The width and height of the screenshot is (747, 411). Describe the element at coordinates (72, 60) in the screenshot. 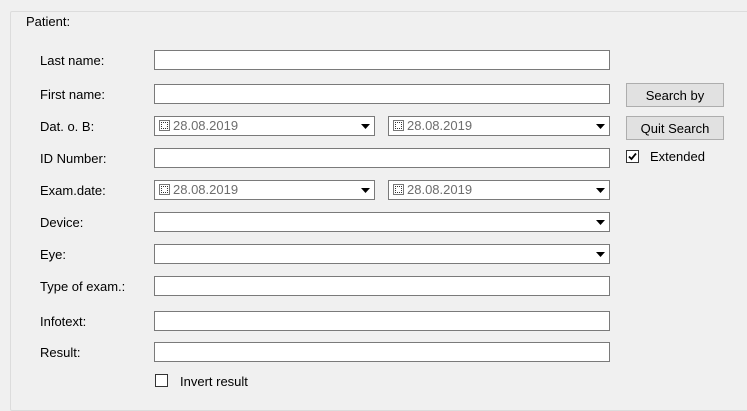

I see `label-last-name: Last name:` at that location.